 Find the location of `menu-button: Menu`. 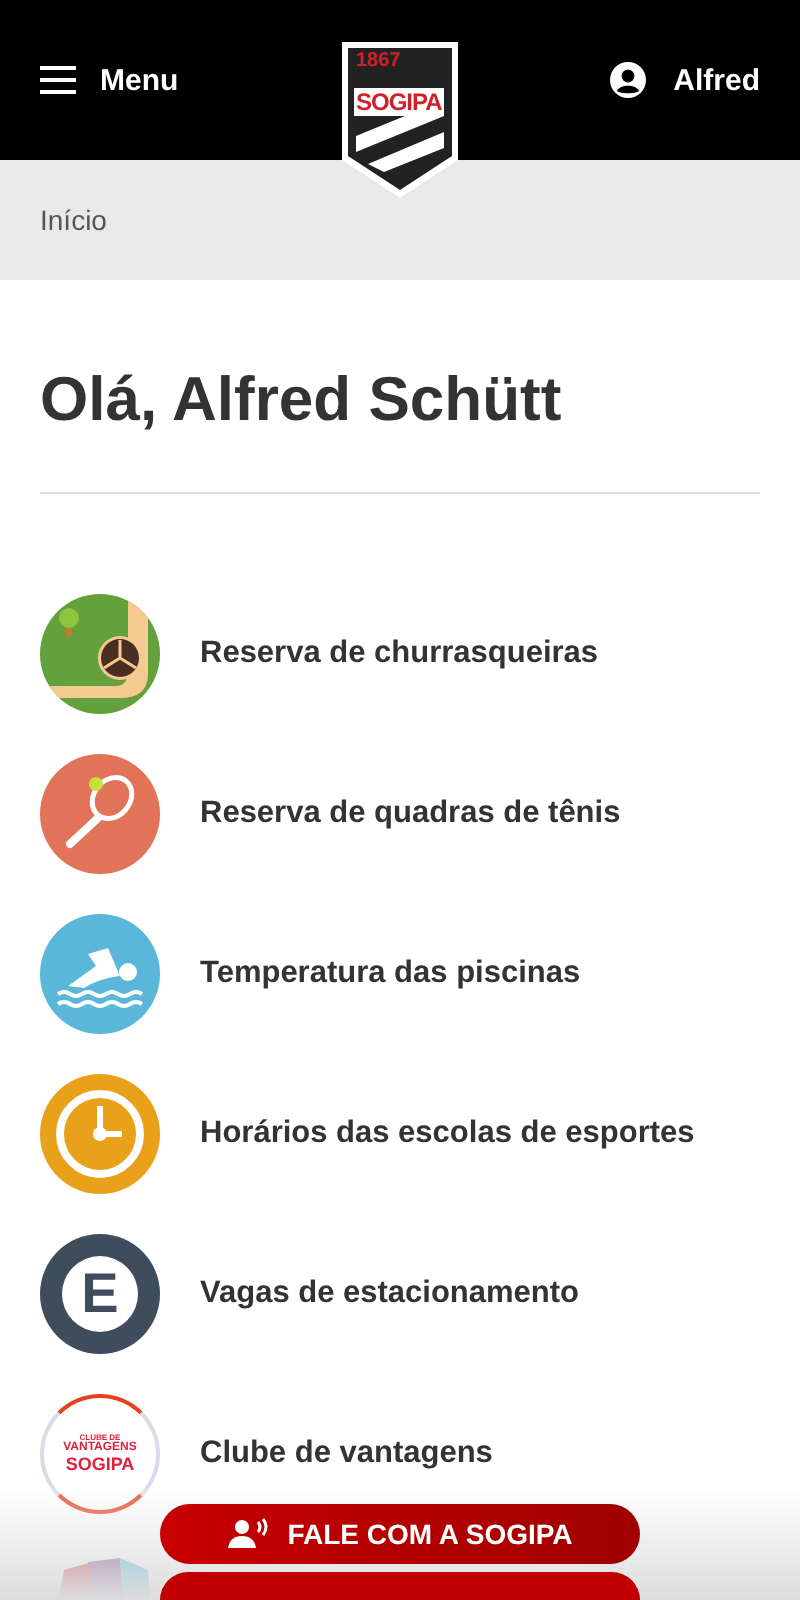

menu-button: Menu is located at coordinates (109, 80).